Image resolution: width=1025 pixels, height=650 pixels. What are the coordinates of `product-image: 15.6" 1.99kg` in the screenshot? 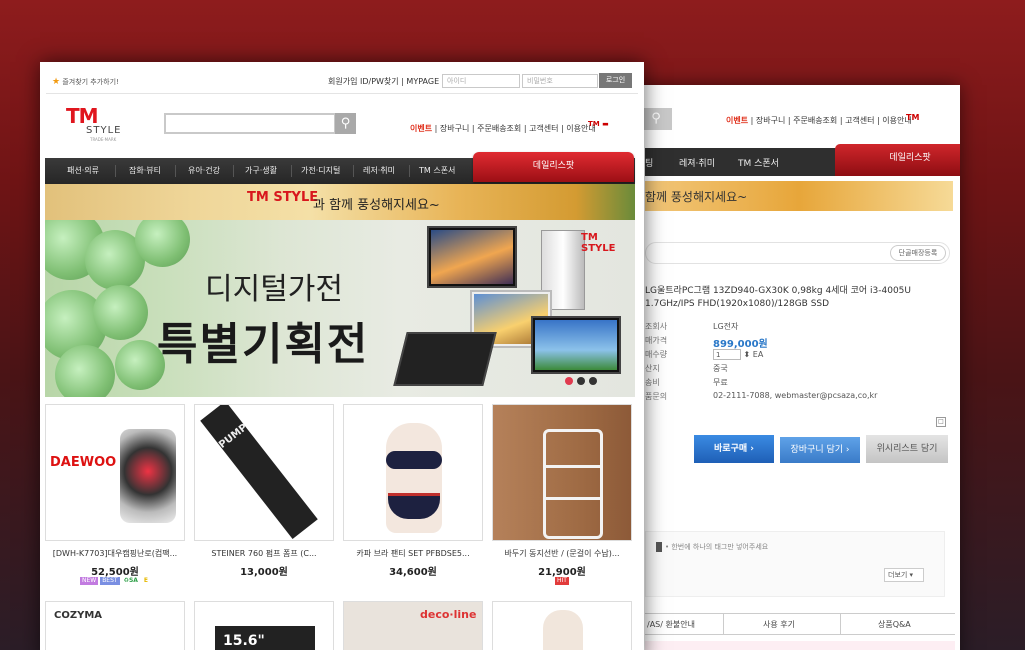 It's located at (264, 625).